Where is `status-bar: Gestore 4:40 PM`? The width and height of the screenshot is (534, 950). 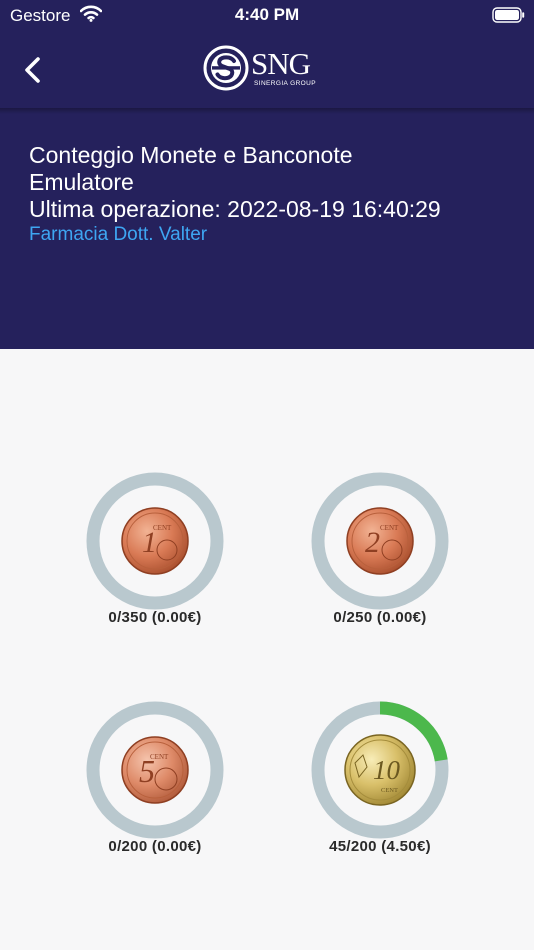
status-bar: Gestore 4:40 PM is located at coordinates (267, 16).